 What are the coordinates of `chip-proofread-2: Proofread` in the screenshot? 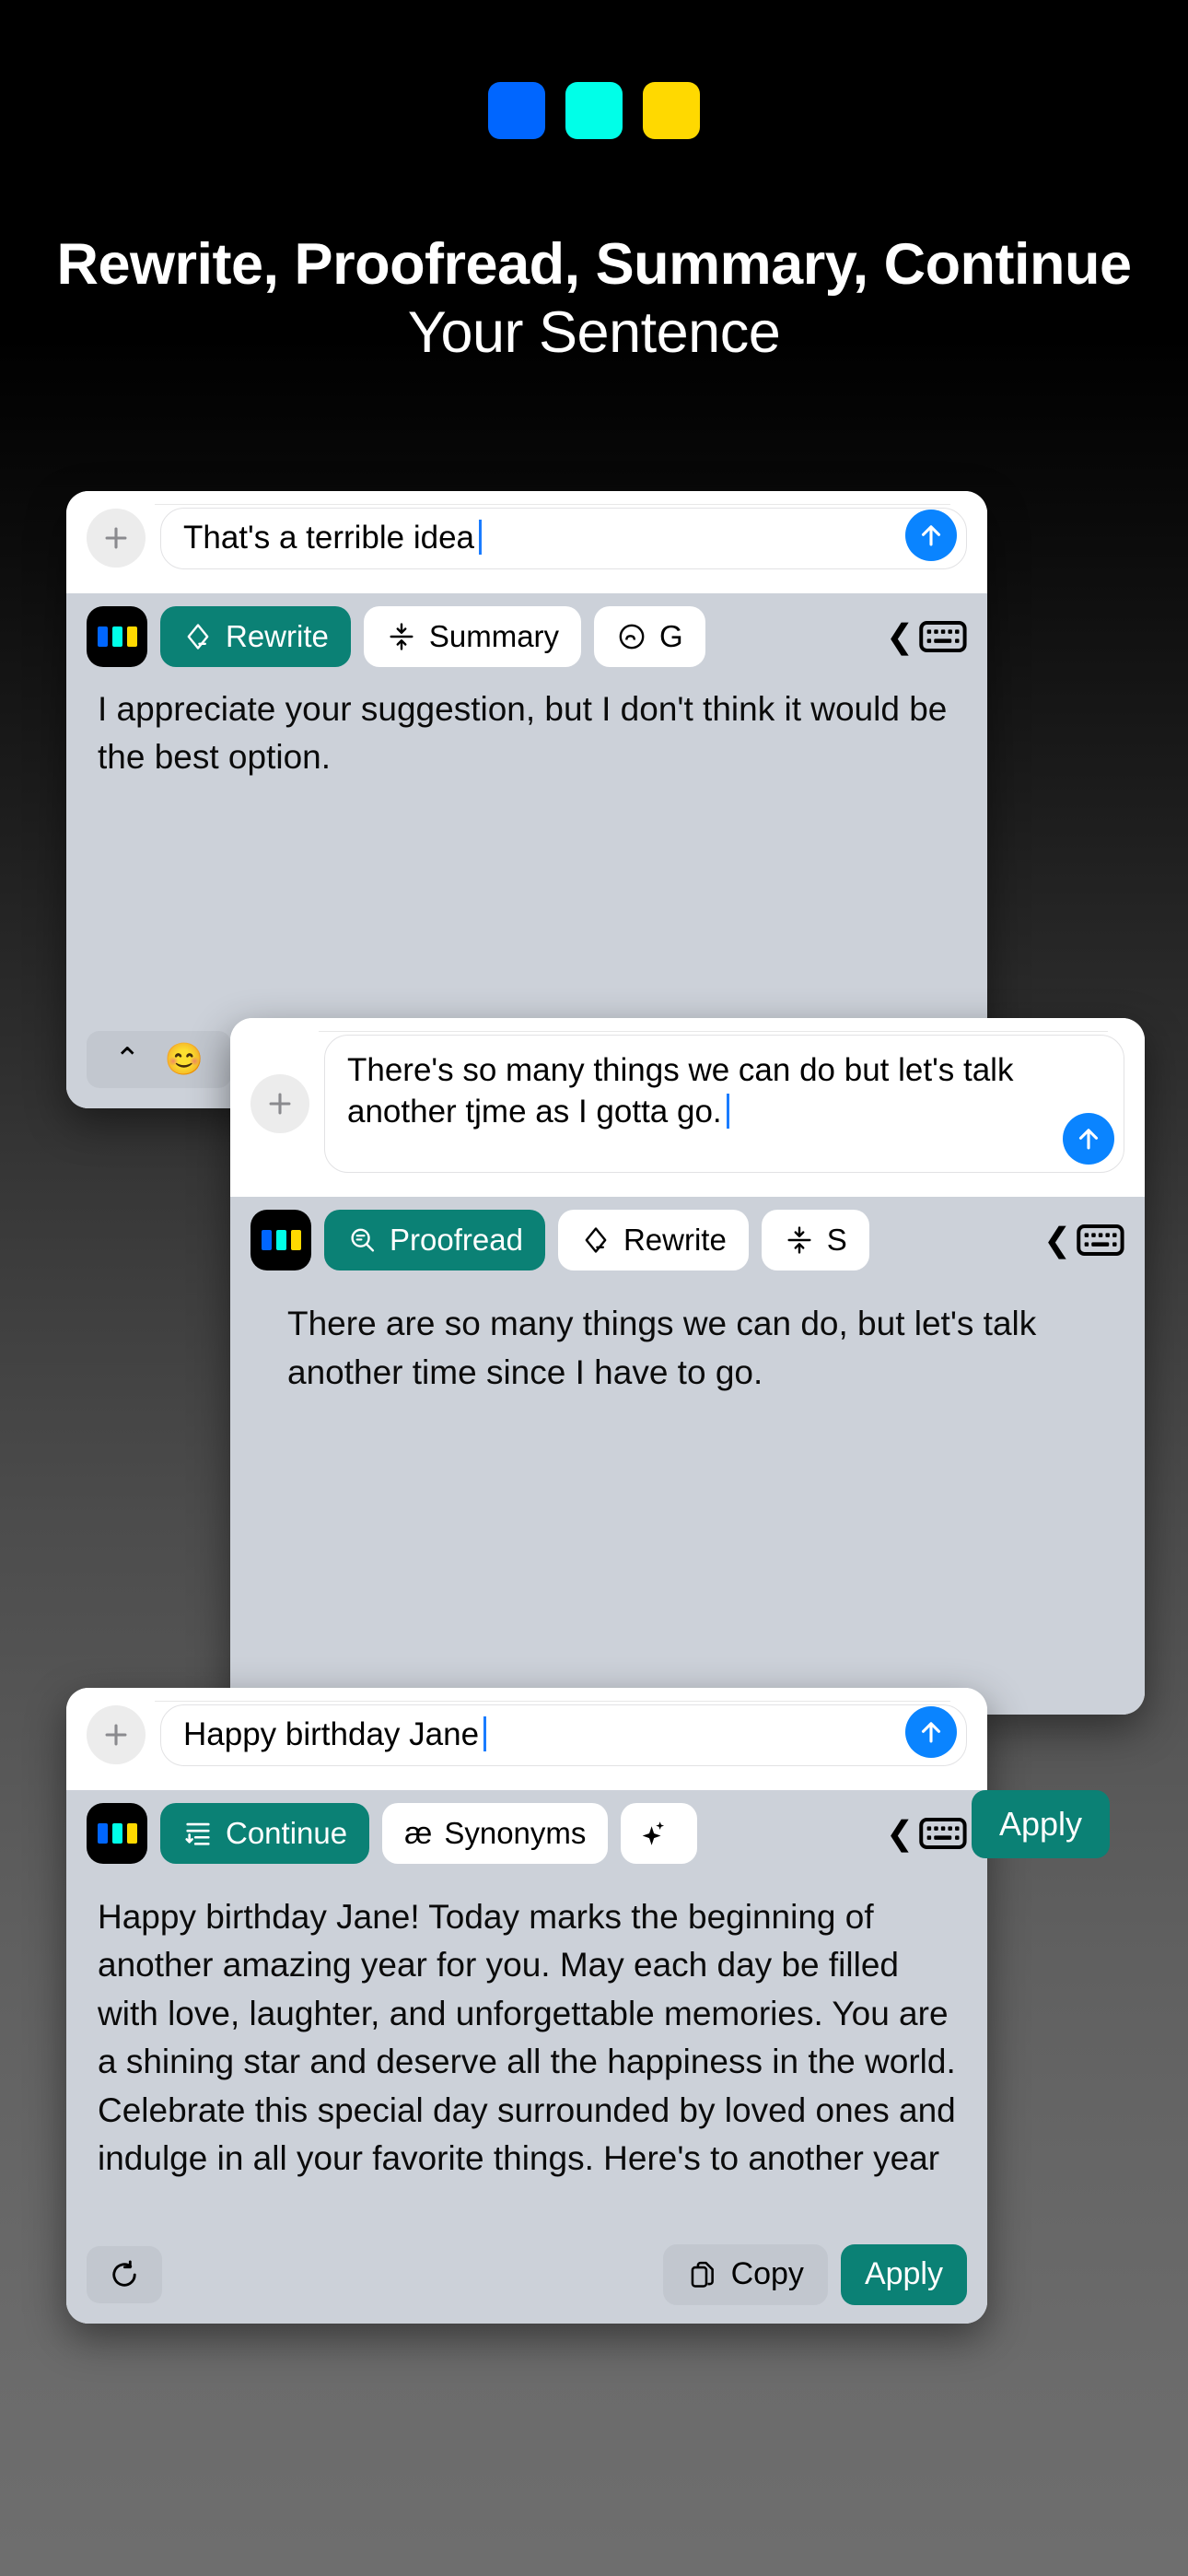 It's located at (434, 1240).